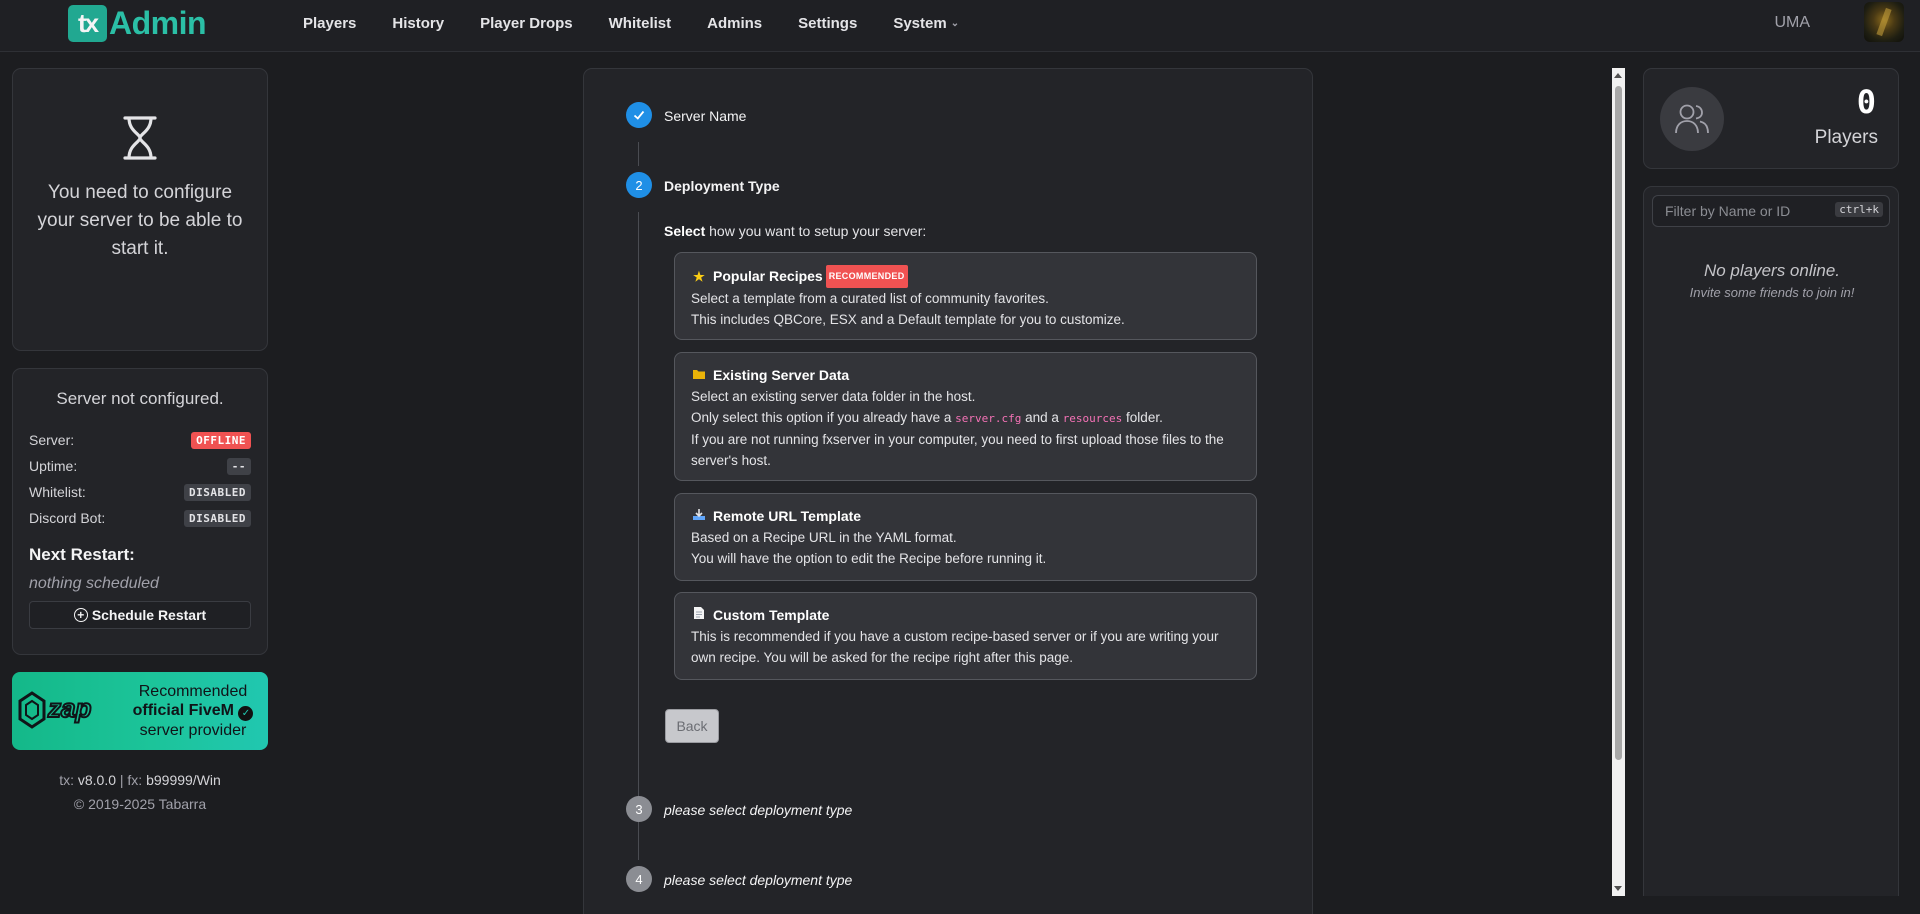  What do you see at coordinates (140, 518) in the screenshot?
I see `status-row-discord-bot: Discord Bot: DISABLED` at bounding box center [140, 518].